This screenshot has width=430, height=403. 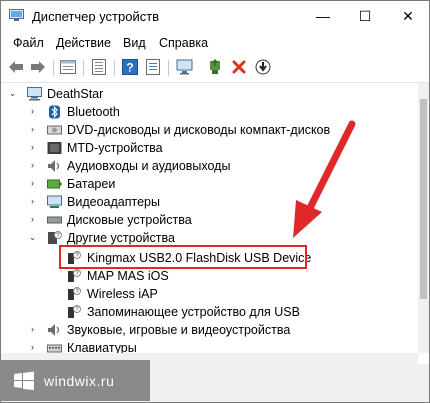 I want to click on mtd-device-icon, so click(x=54, y=148).